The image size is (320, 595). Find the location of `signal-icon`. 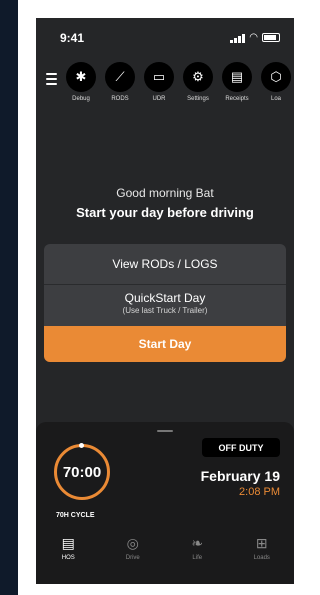

signal-icon is located at coordinates (238, 38).